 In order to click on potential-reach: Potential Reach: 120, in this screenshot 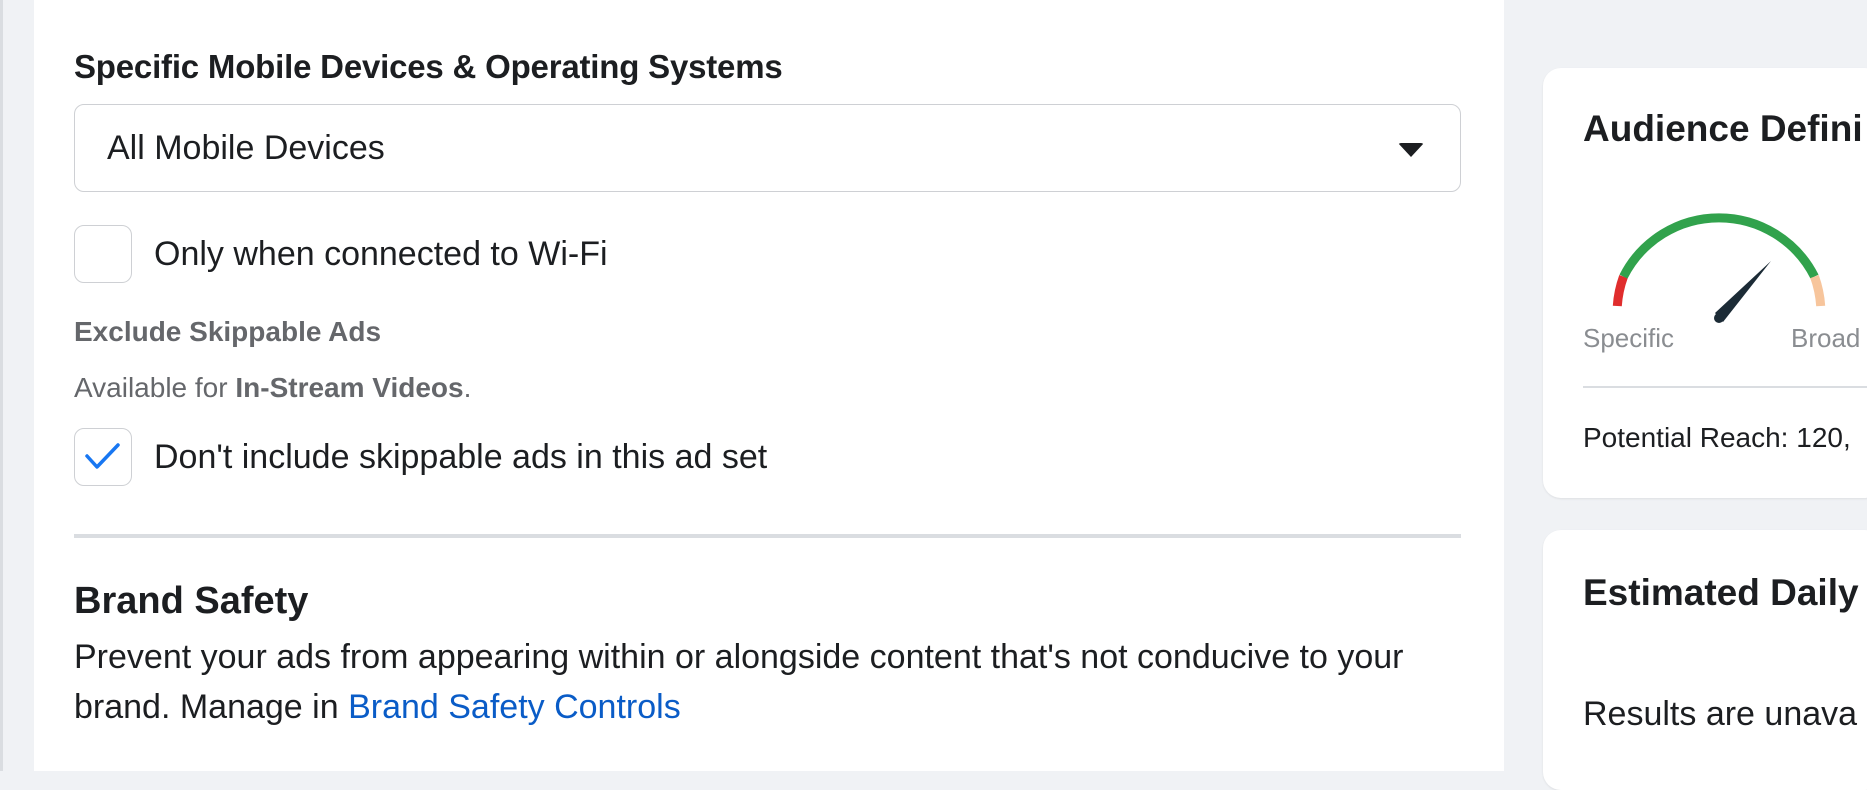, I will do `click(1717, 437)`.